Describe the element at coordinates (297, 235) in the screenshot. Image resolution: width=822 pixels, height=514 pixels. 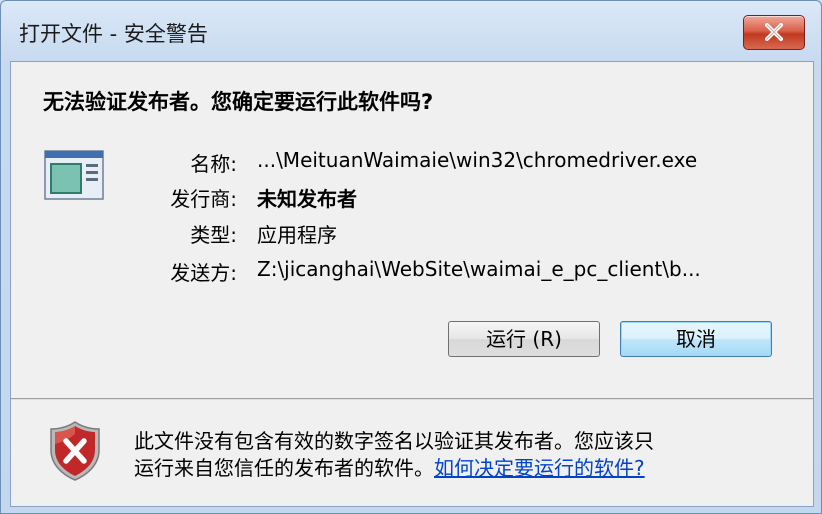
I see `field-value-type: 应用程序` at that location.